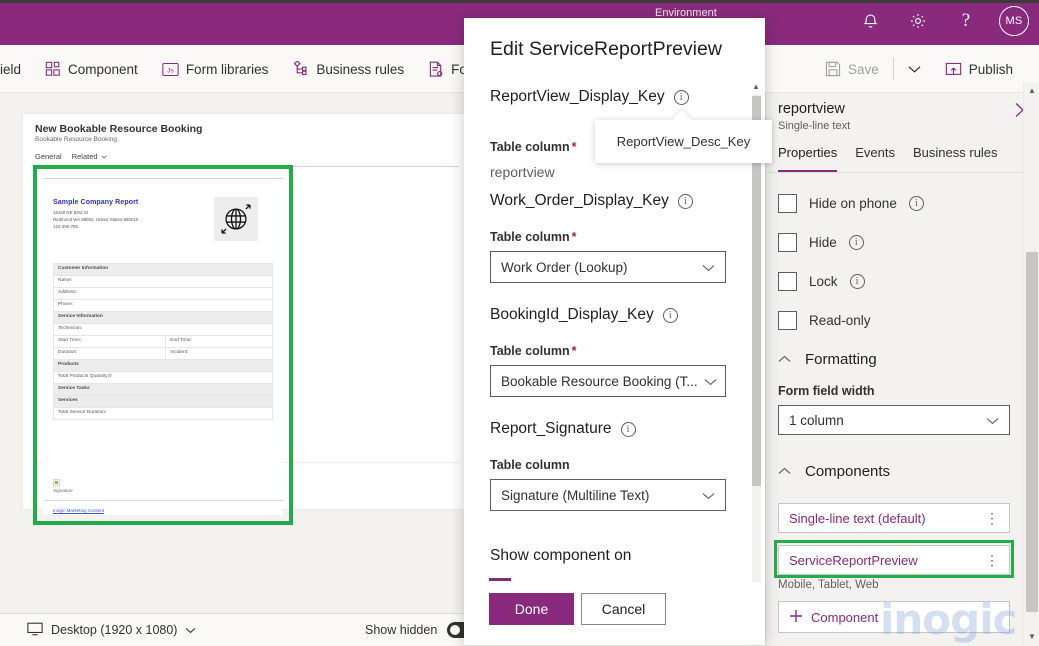  I want to click on checkbox-row-hide: Hide i, so click(821, 242).